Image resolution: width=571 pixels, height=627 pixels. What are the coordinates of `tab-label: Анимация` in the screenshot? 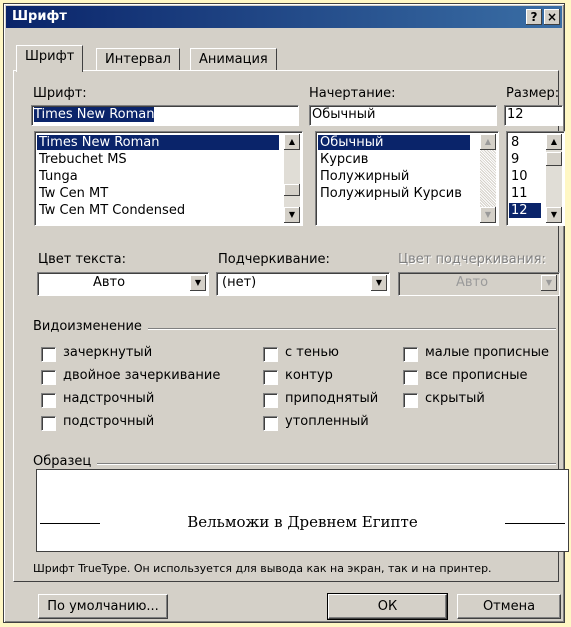 It's located at (233, 59).